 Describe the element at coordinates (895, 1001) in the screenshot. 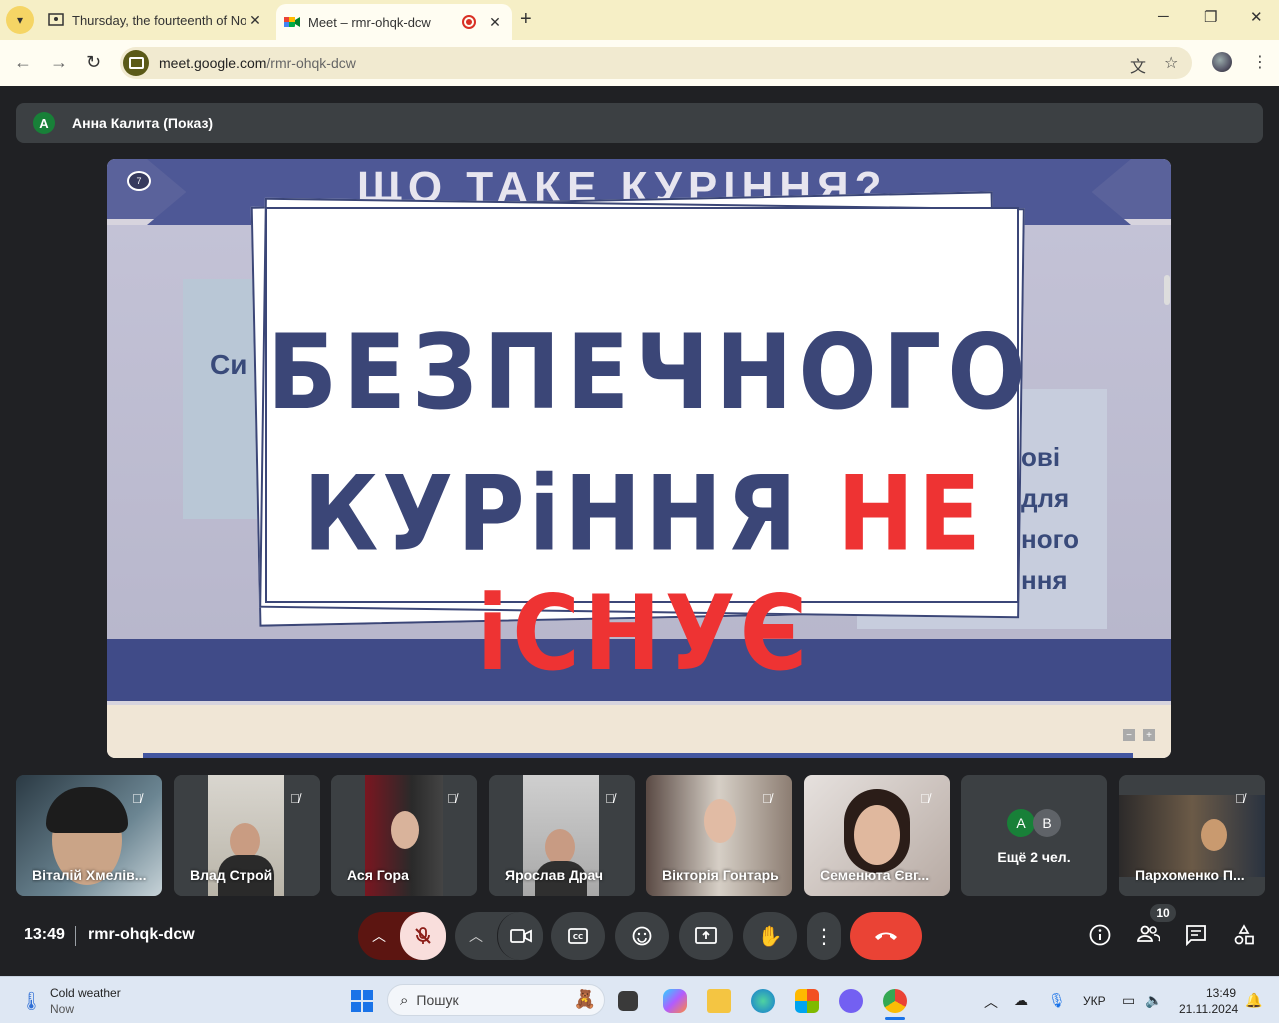

I see `chrome-icon` at that location.